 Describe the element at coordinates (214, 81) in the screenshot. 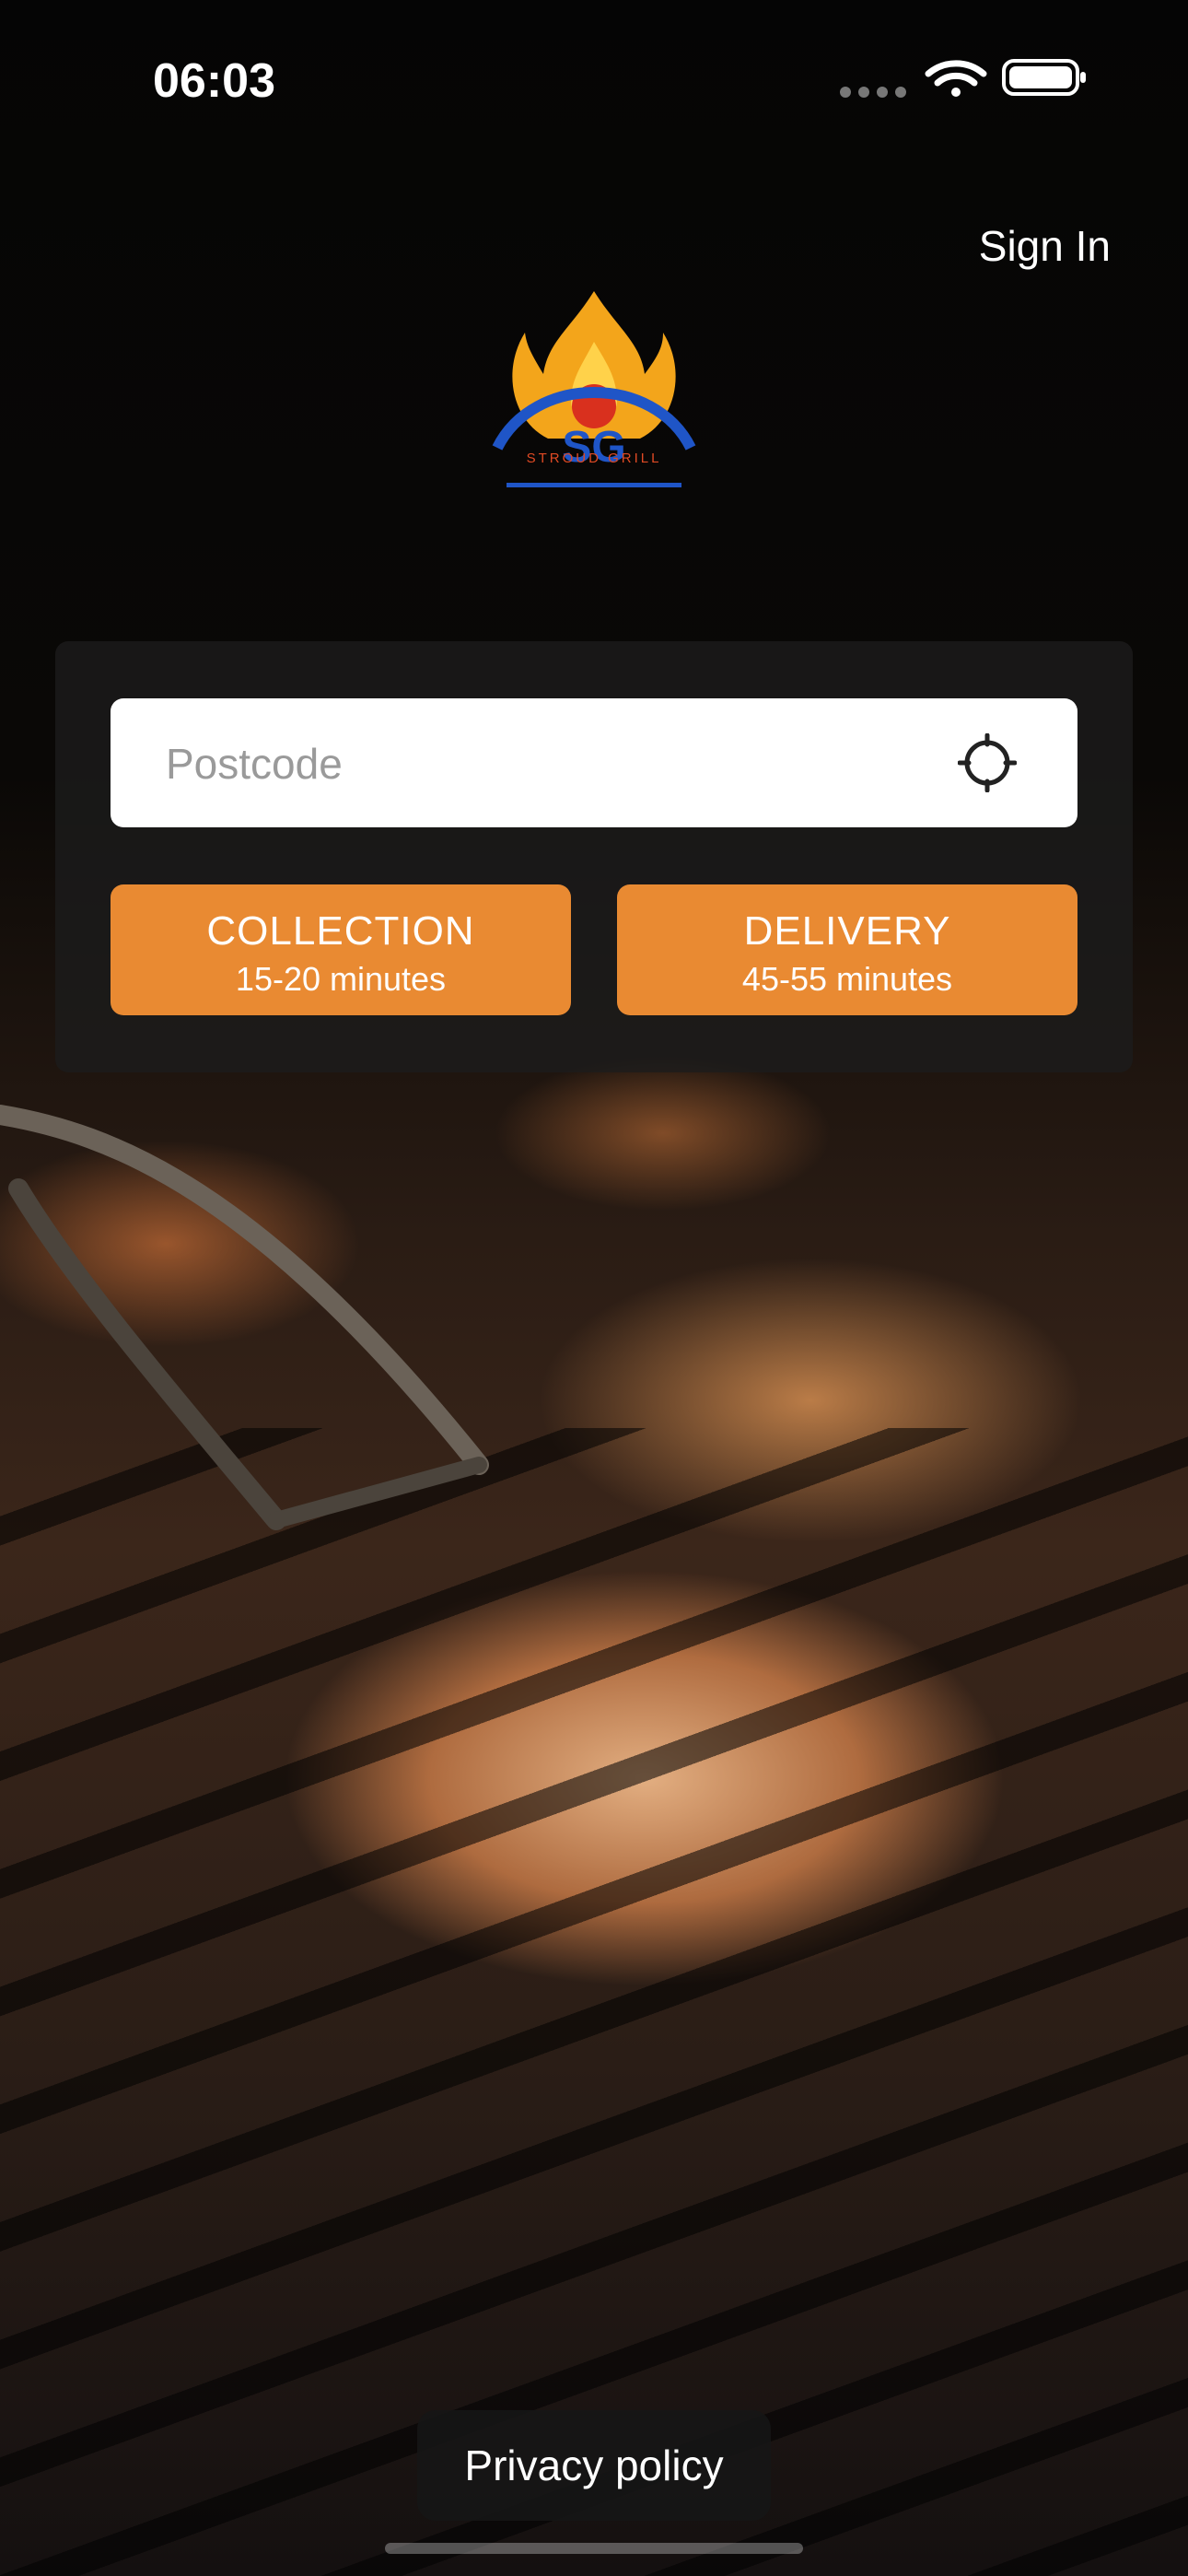

I see `status-time: 06:03` at that location.